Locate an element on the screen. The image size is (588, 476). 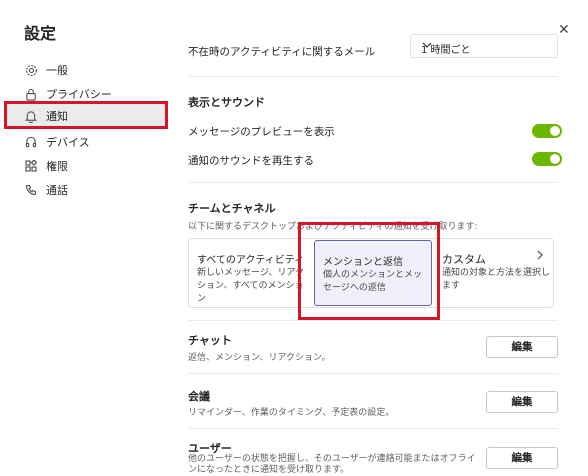
settings-title: 設定 is located at coordinates (40, 33).